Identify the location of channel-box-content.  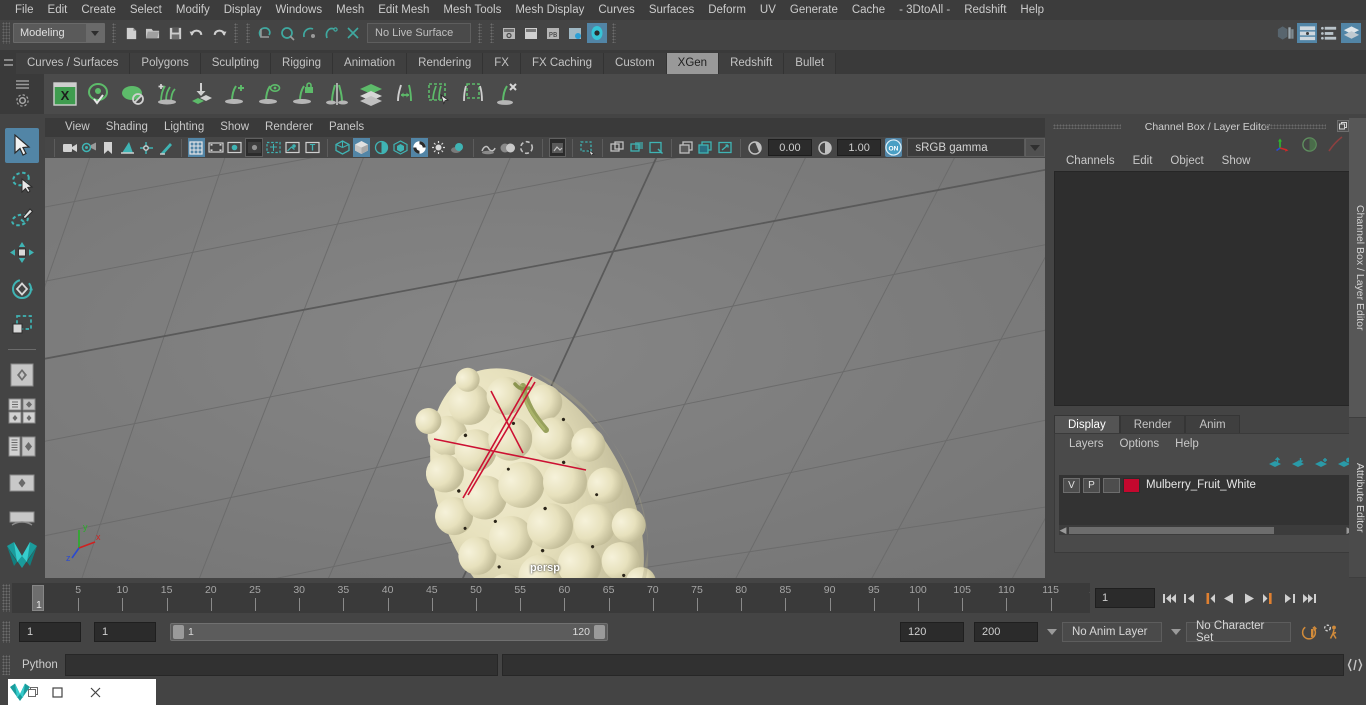
(1207, 288).